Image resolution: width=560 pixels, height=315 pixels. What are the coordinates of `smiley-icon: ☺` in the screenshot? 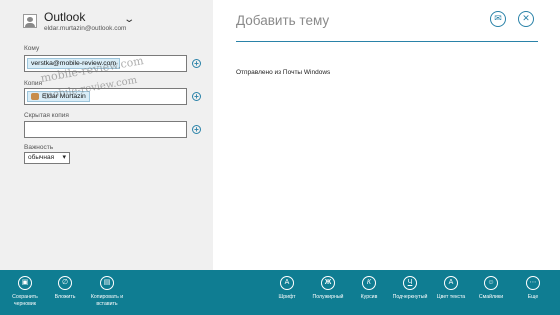 It's located at (491, 283).